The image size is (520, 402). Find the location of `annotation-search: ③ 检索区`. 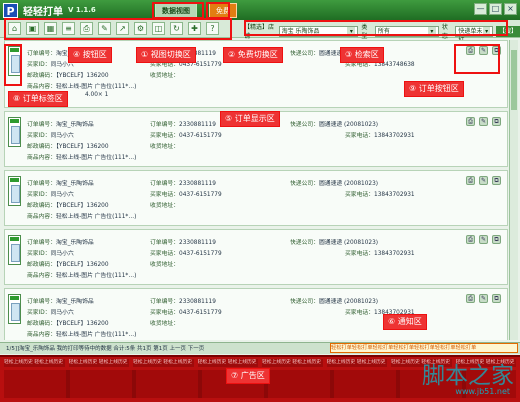

annotation-search: ③ 检索区 is located at coordinates (362, 55).